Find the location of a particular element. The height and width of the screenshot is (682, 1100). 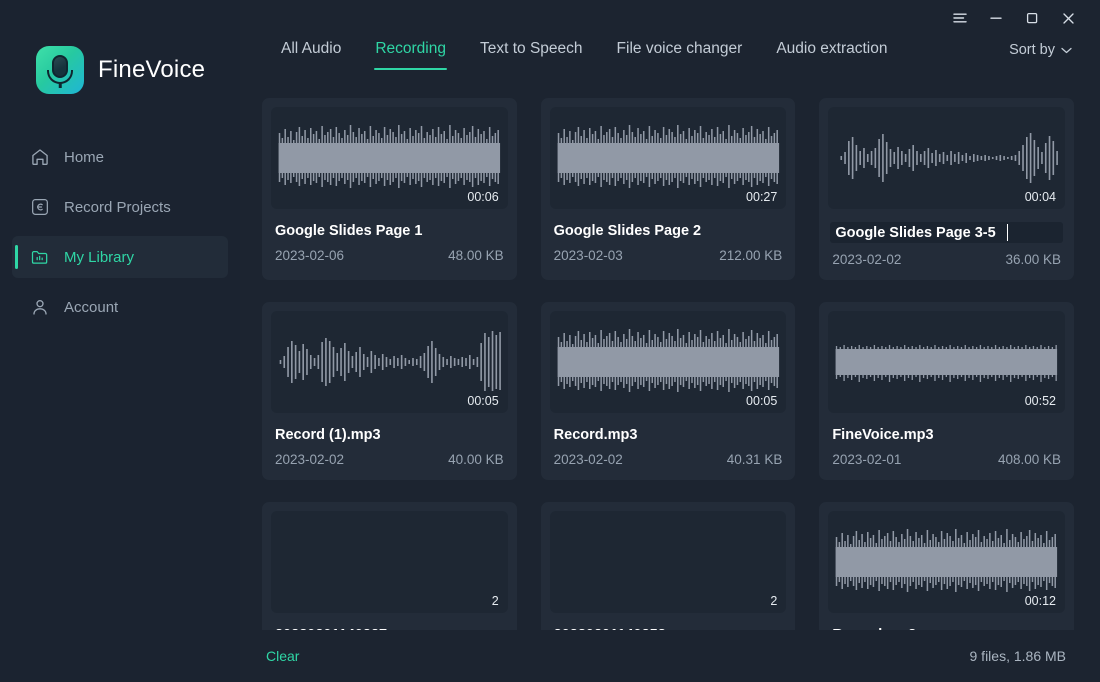

card-meta: 2023-02-02 40.00 KB is located at coordinates (389, 459).